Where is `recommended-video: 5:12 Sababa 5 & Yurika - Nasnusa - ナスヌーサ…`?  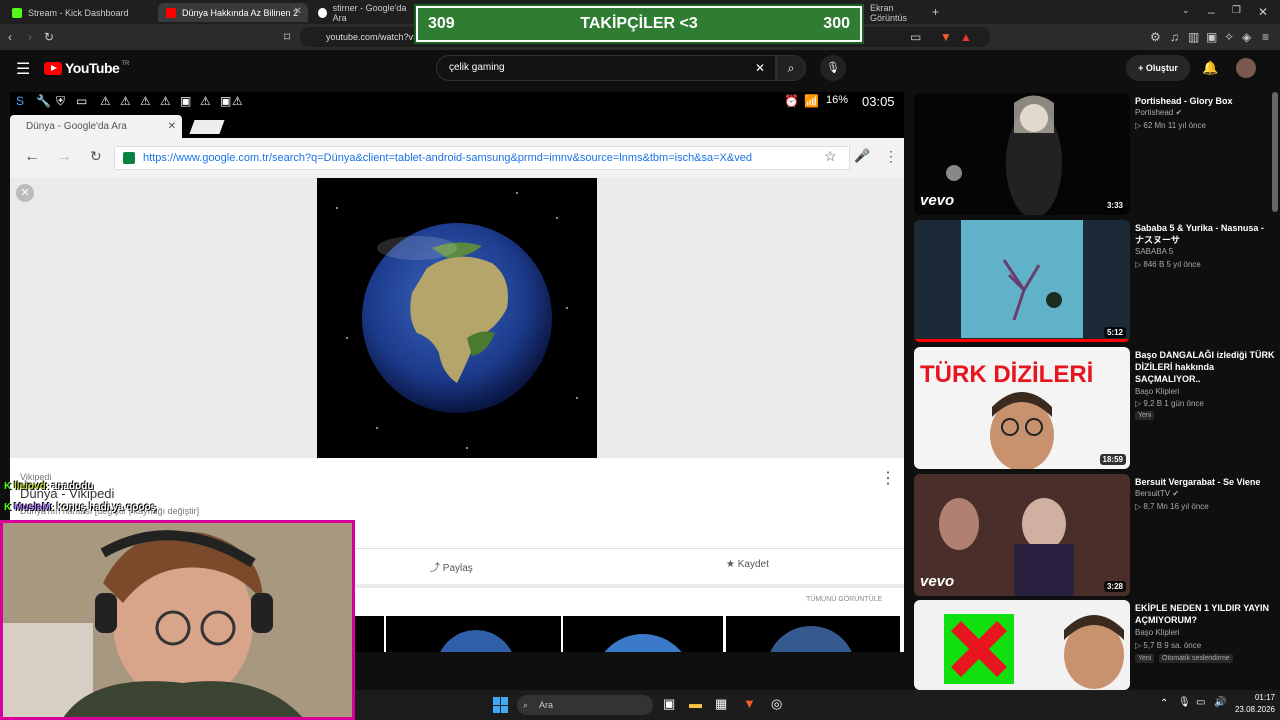
recommended-video: 5:12 Sababa 5 & Yurika - Nasnusa - ナスヌーサ… is located at coordinates (1097, 281).